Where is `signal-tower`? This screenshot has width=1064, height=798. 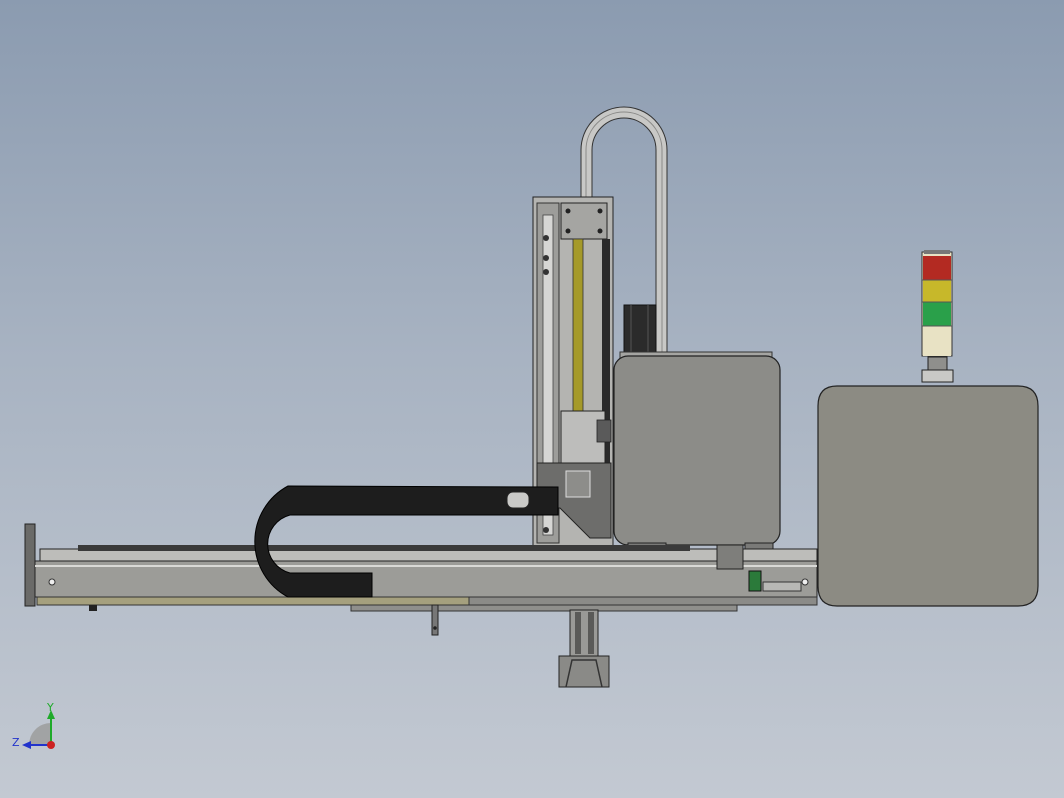 signal-tower is located at coordinates (937, 316).